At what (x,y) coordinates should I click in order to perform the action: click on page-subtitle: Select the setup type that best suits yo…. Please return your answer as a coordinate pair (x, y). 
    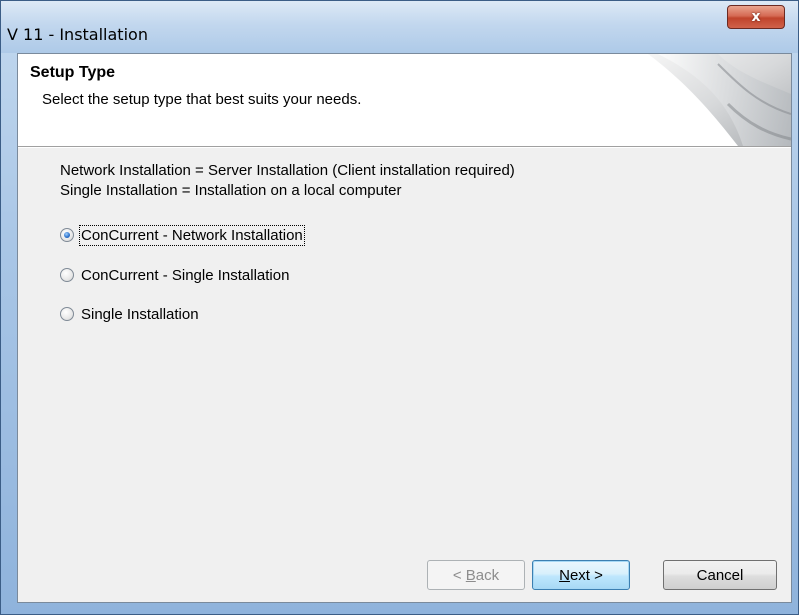
    Looking at the image, I should click on (202, 99).